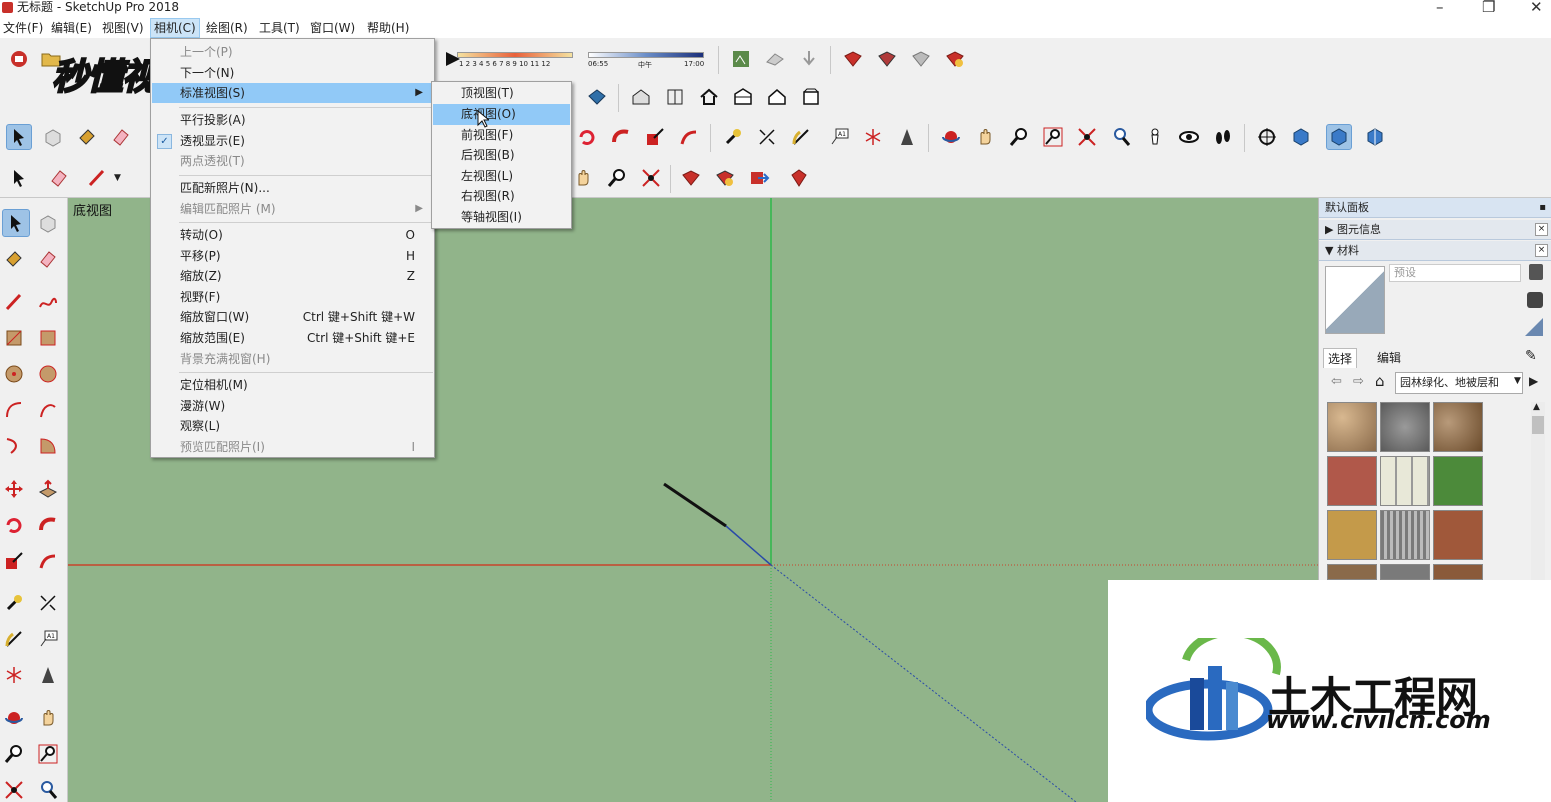  Describe the element at coordinates (1155, 137) in the screenshot. I see `position-camera-icon` at that location.